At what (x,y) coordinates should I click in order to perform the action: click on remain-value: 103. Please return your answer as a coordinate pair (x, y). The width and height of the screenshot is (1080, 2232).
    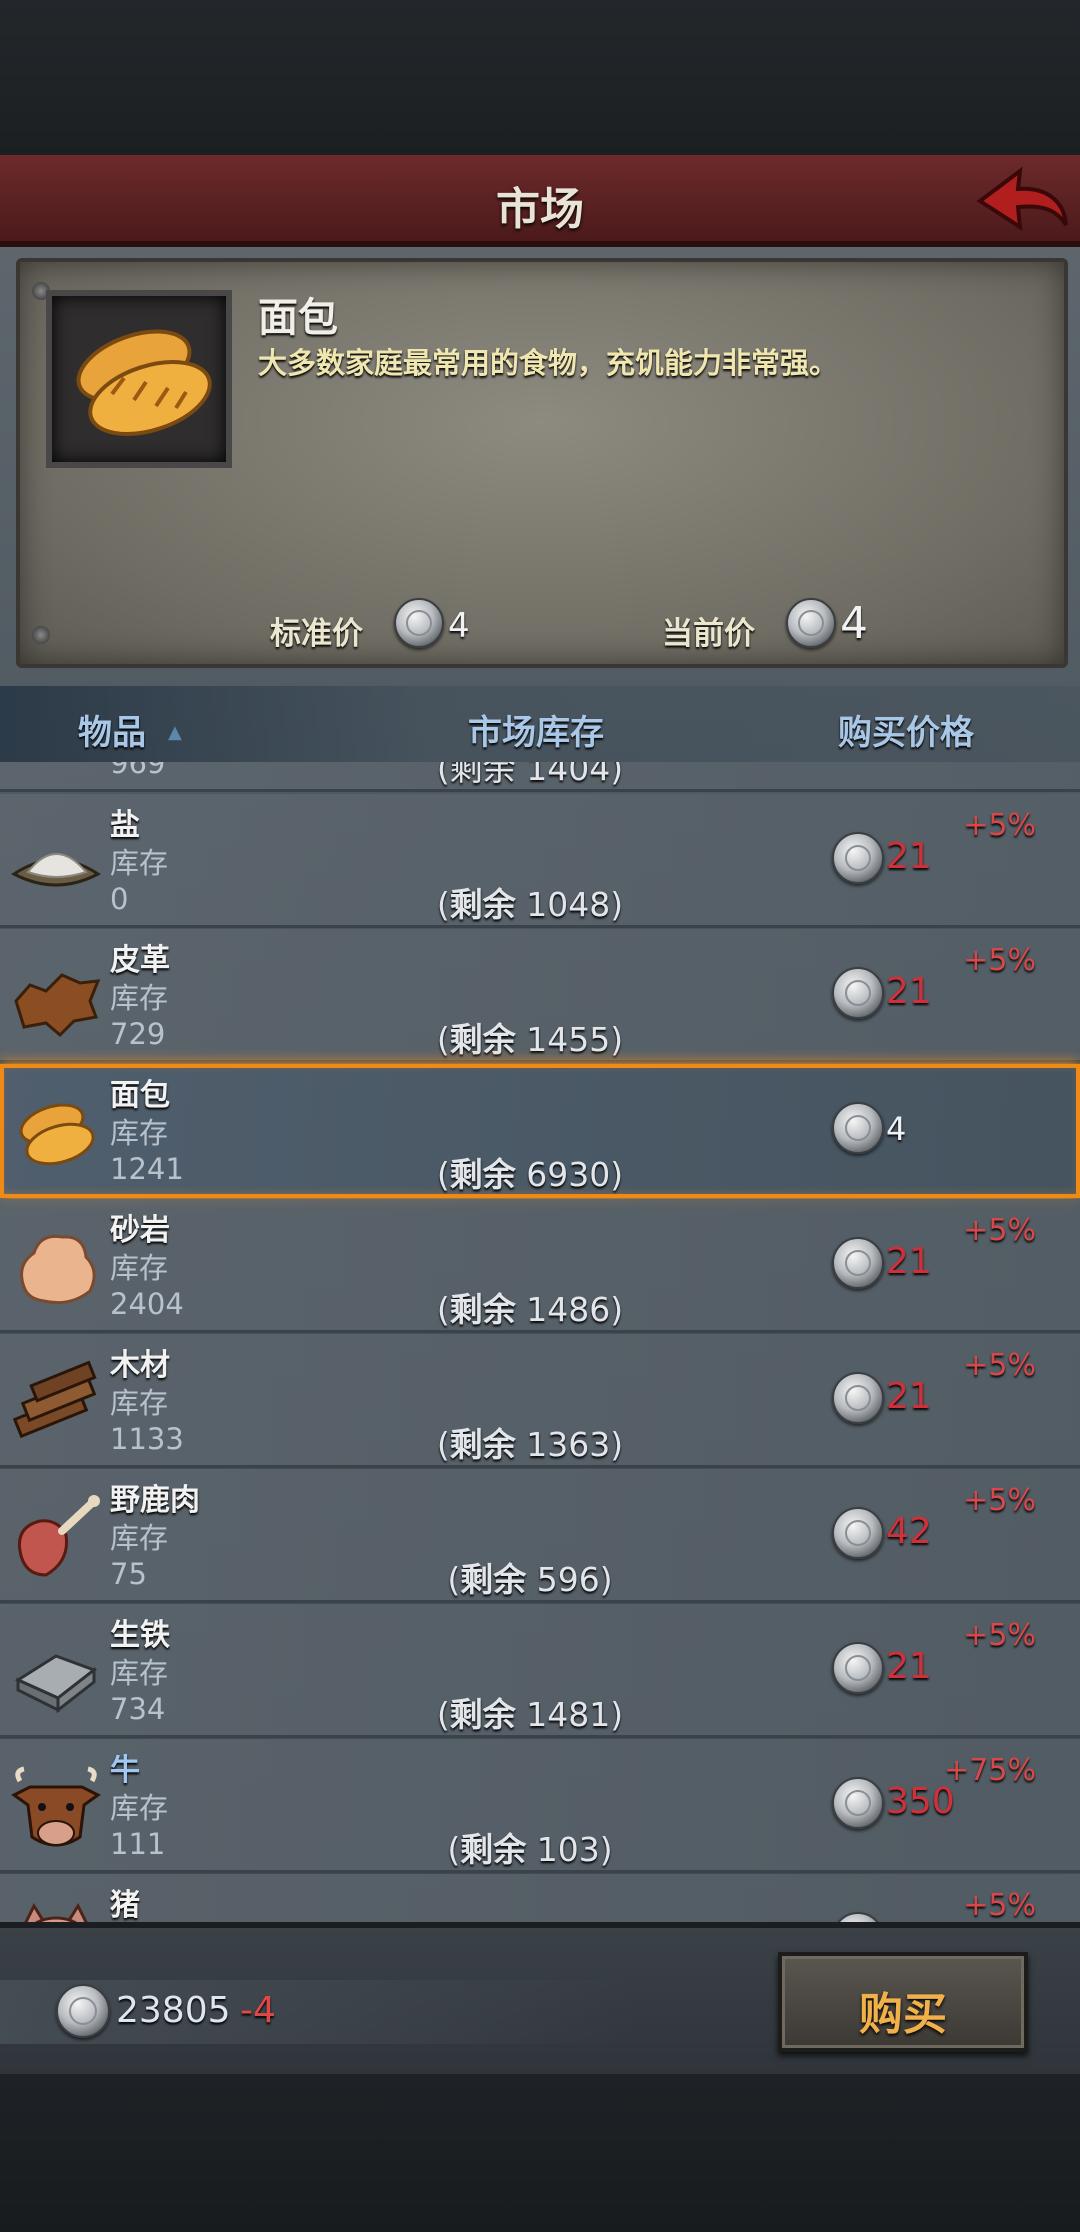
    Looking at the image, I should click on (568, 1849).